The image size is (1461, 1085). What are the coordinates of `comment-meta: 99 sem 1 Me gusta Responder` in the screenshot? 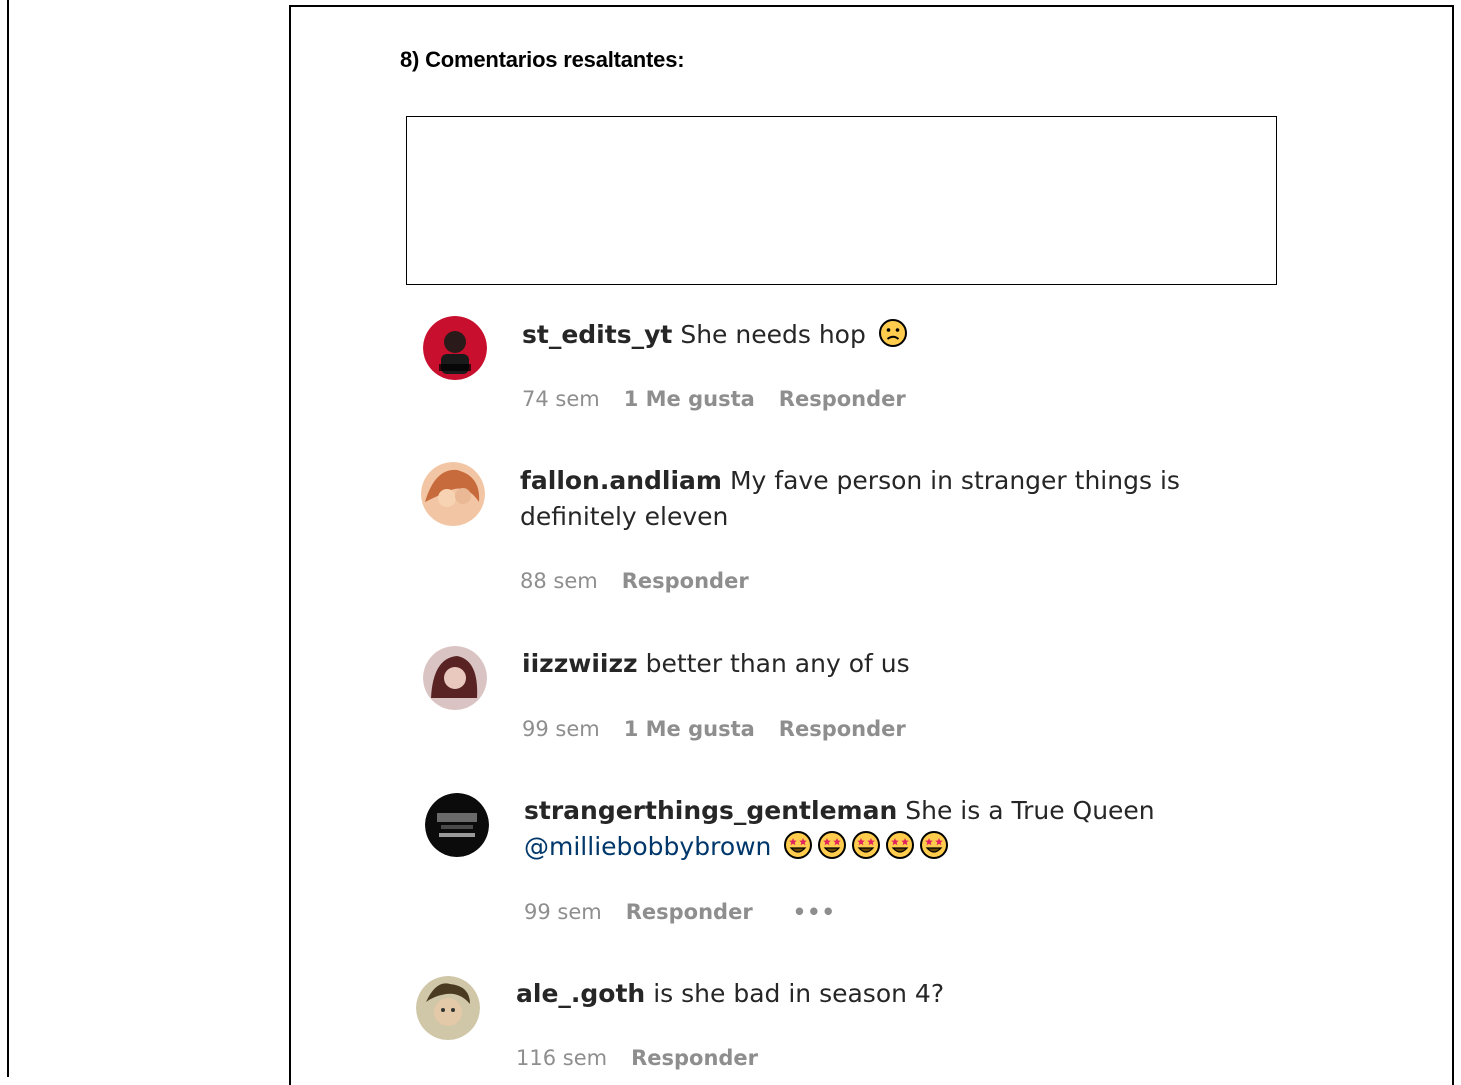 It's located at (726, 729).